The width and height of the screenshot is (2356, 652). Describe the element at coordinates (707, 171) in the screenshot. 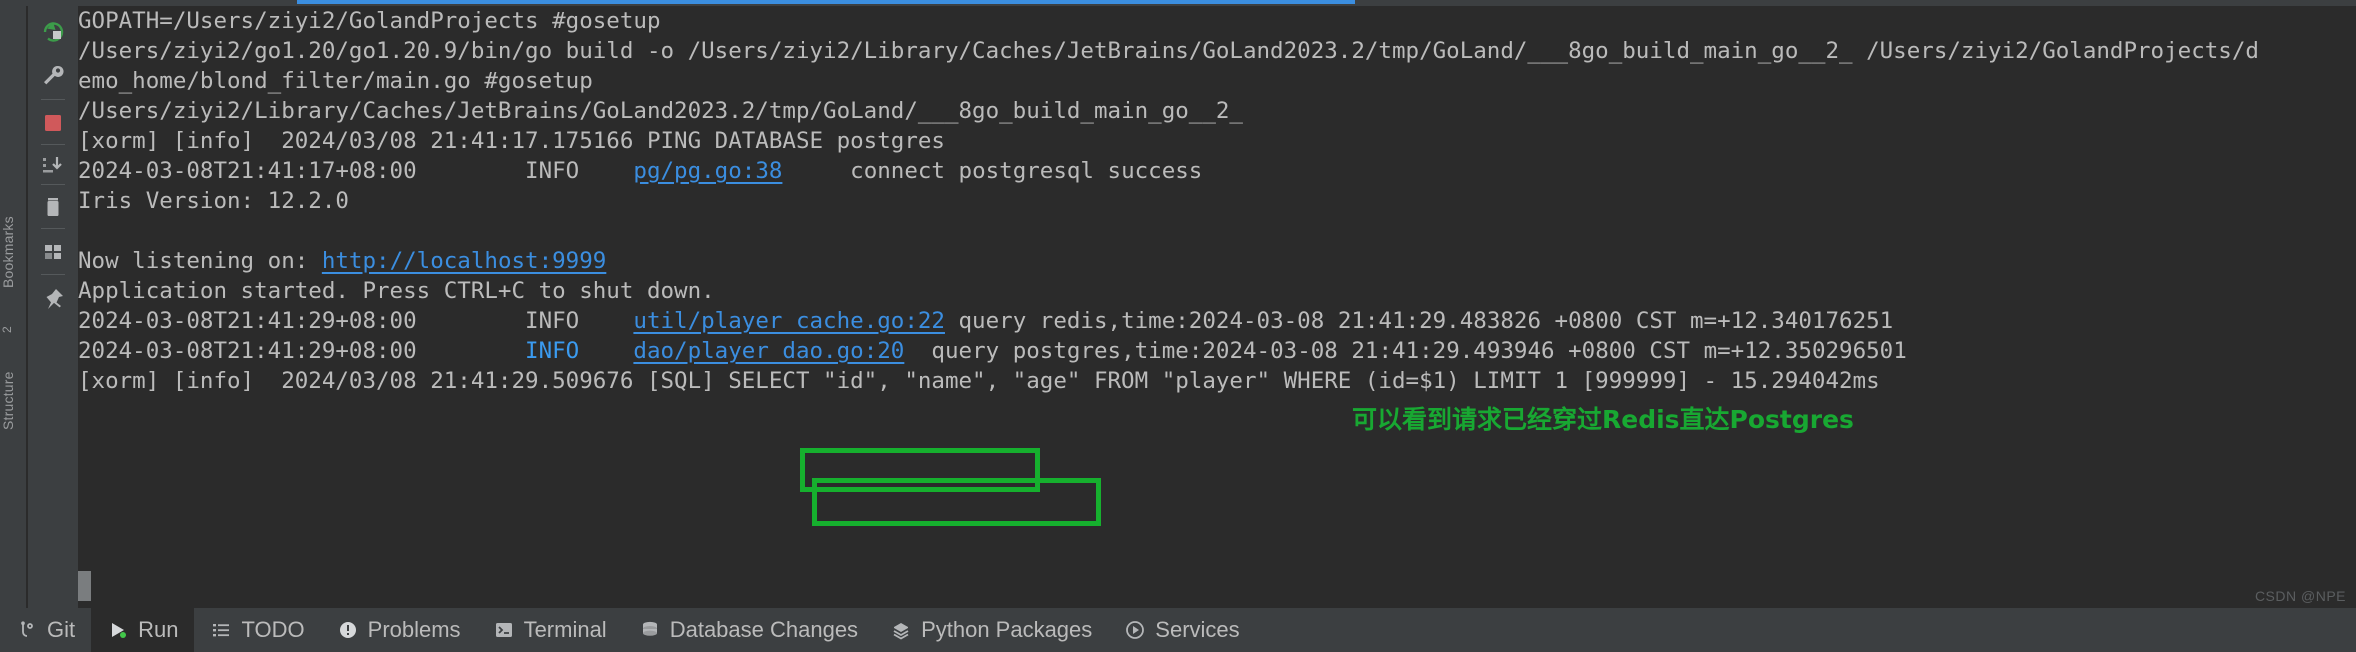

I see `source-link-pg-go: pg/pg.go:38` at that location.